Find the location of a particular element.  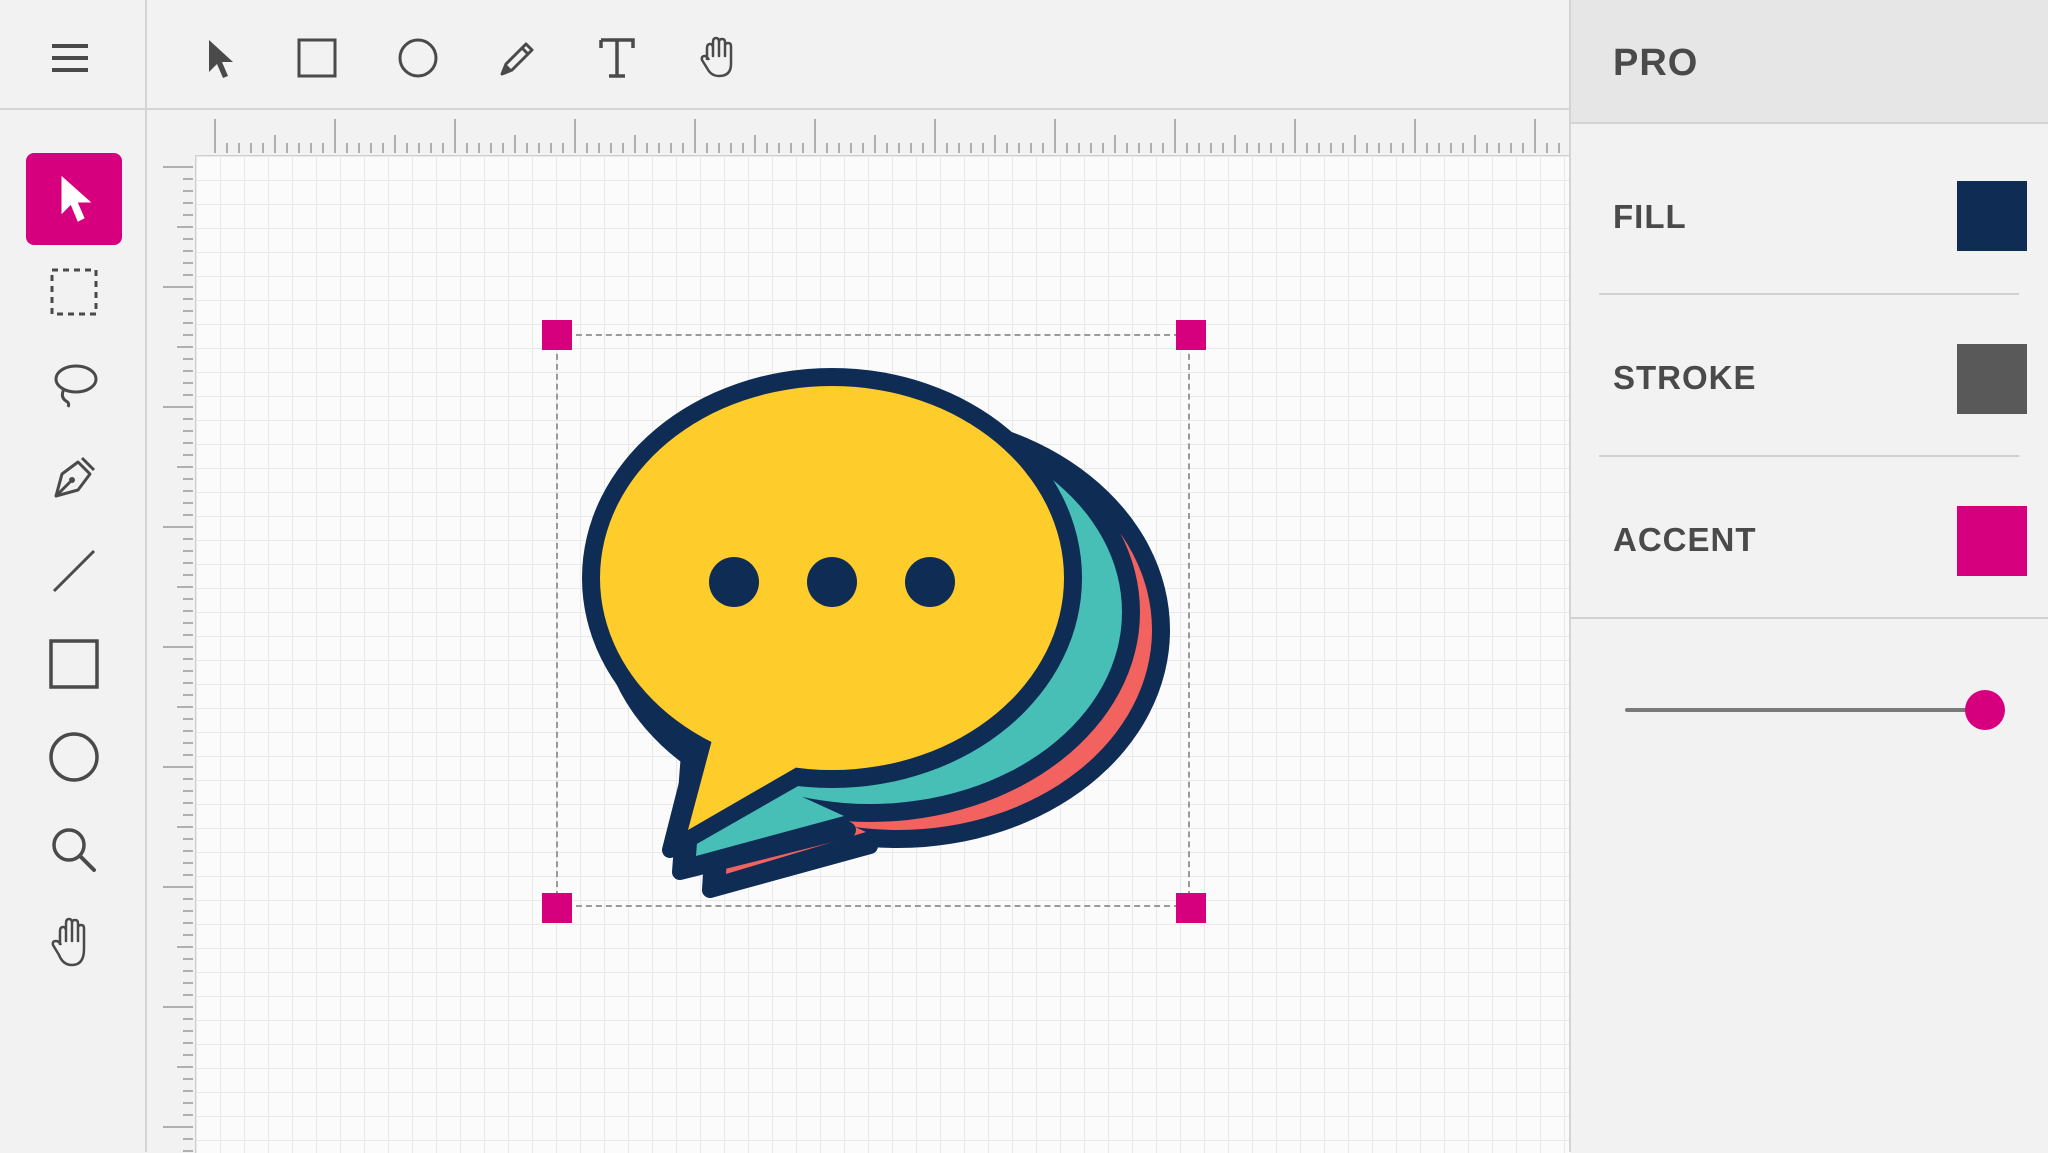

fill-label: FILL is located at coordinates (1650, 216).